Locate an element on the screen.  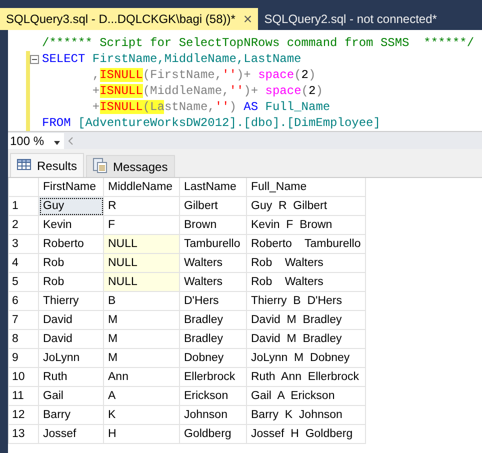
table-cell: Erickson is located at coordinates (213, 396).